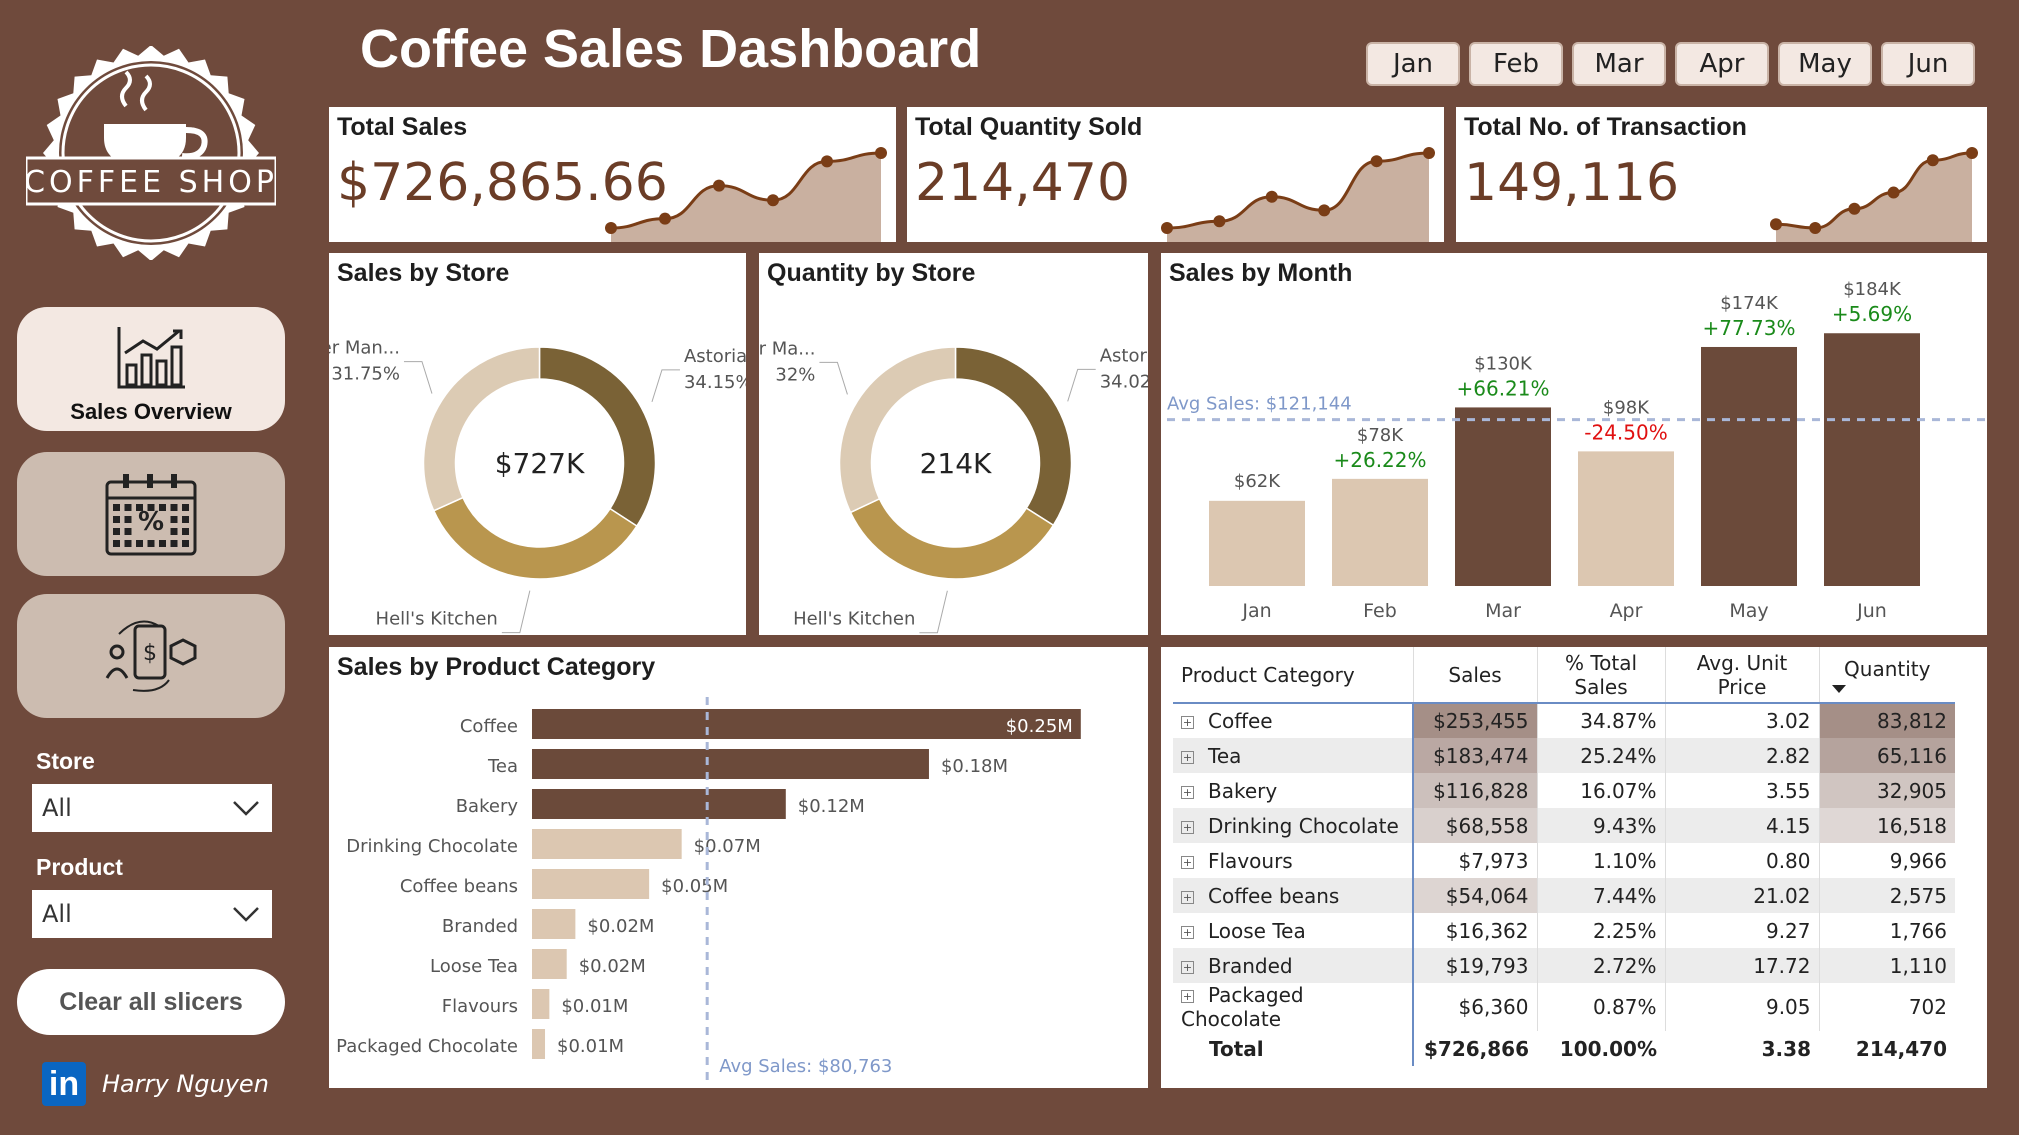  What do you see at coordinates (1516, 64) in the screenshot?
I see `month-button-feb: Feb` at bounding box center [1516, 64].